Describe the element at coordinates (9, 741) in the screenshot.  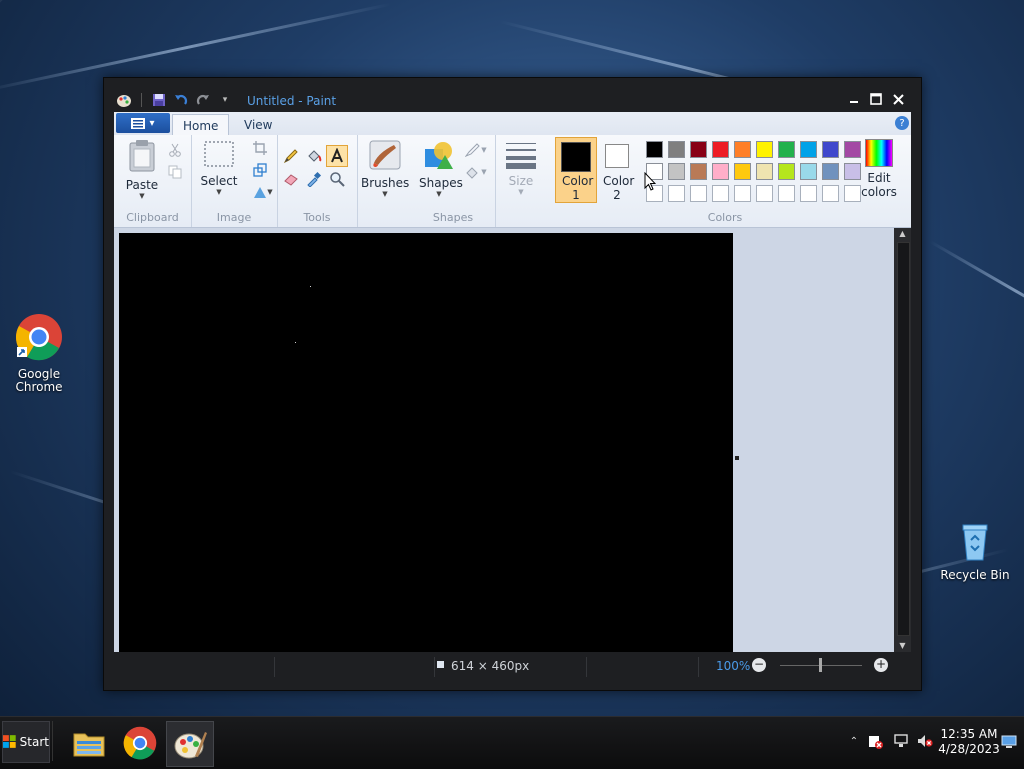
I see `windows-logo-icon` at that location.